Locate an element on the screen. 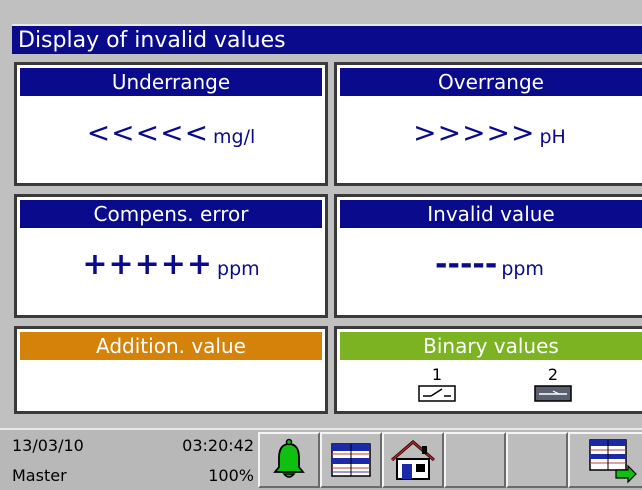 The height and width of the screenshot is (490, 642). alarm-bell-icon is located at coordinates (289, 458).